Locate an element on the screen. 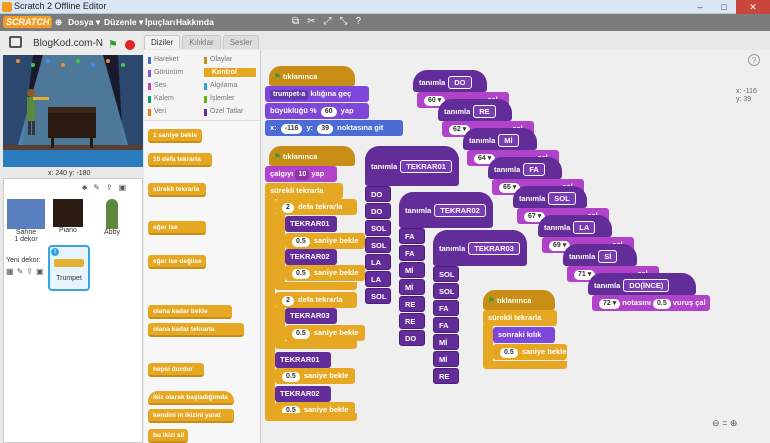  palette-block-delete-clone: bu ikizi sil is located at coordinates (168, 436).